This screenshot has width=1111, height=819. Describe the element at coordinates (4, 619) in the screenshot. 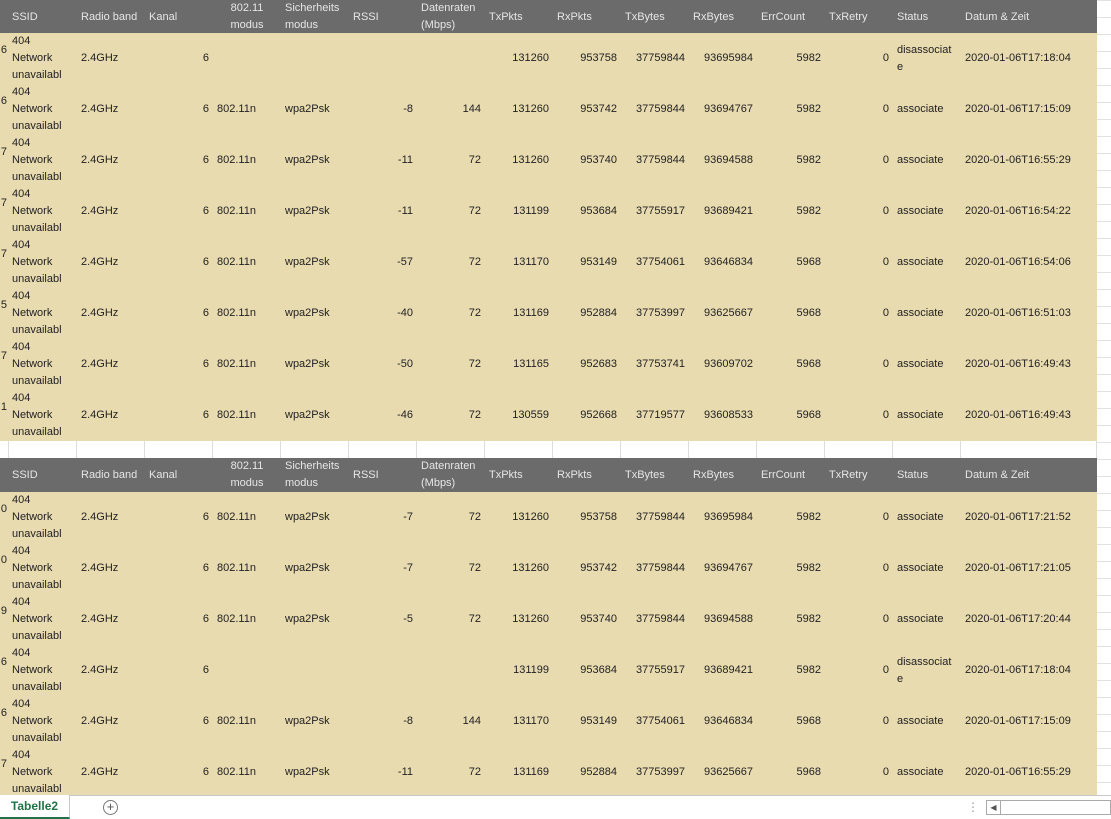

I see `cell-cut-off: 9` at that location.